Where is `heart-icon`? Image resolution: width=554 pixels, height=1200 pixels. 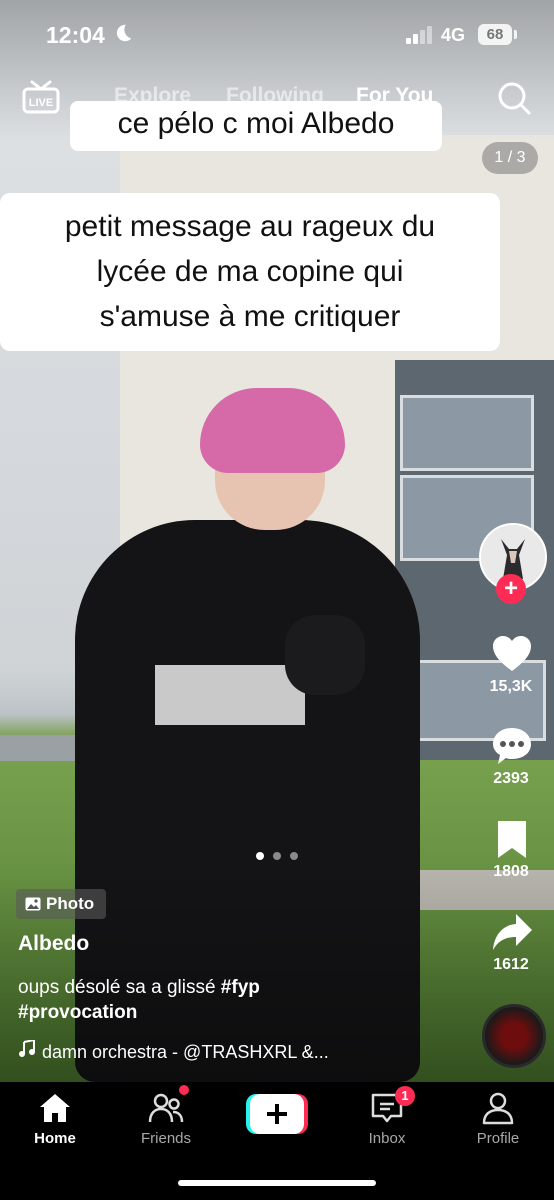 heart-icon is located at coordinates (512, 654).